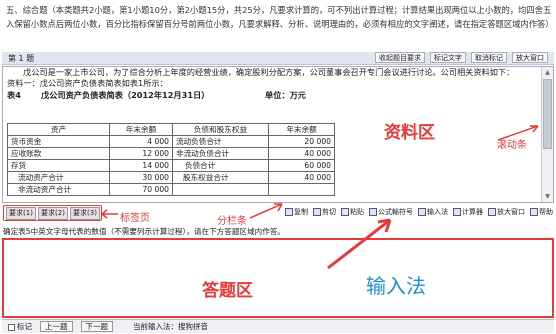 Image resolution: width=556 pixels, height=334 pixels. What do you see at coordinates (58, 129) in the screenshot?
I see `table-header: 资产` at bounding box center [58, 129].